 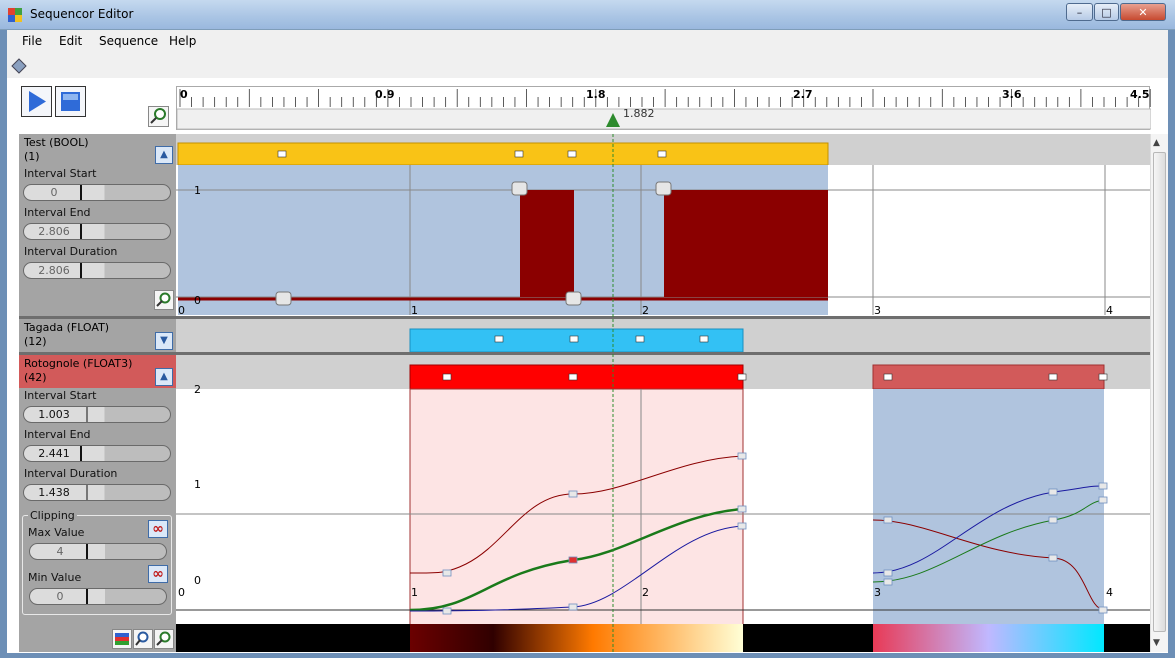 What do you see at coordinates (97, 371) in the screenshot?
I see `track-header-rotognole: Rotognole (FLOAT3) (42)` at bounding box center [97, 371].